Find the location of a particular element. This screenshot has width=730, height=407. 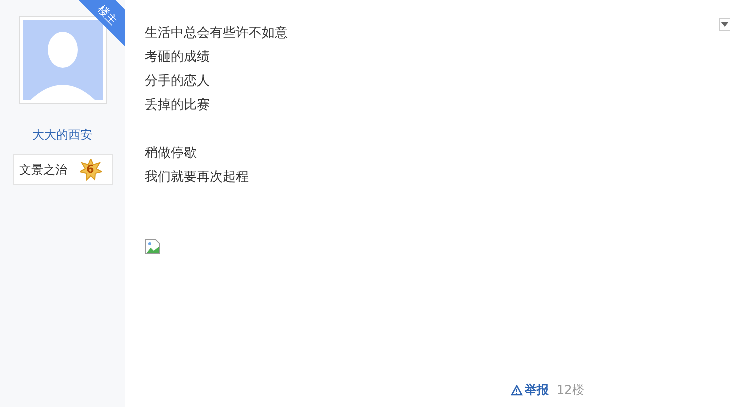

username-link: 大大的西安 is located at coordinates (62, 135).